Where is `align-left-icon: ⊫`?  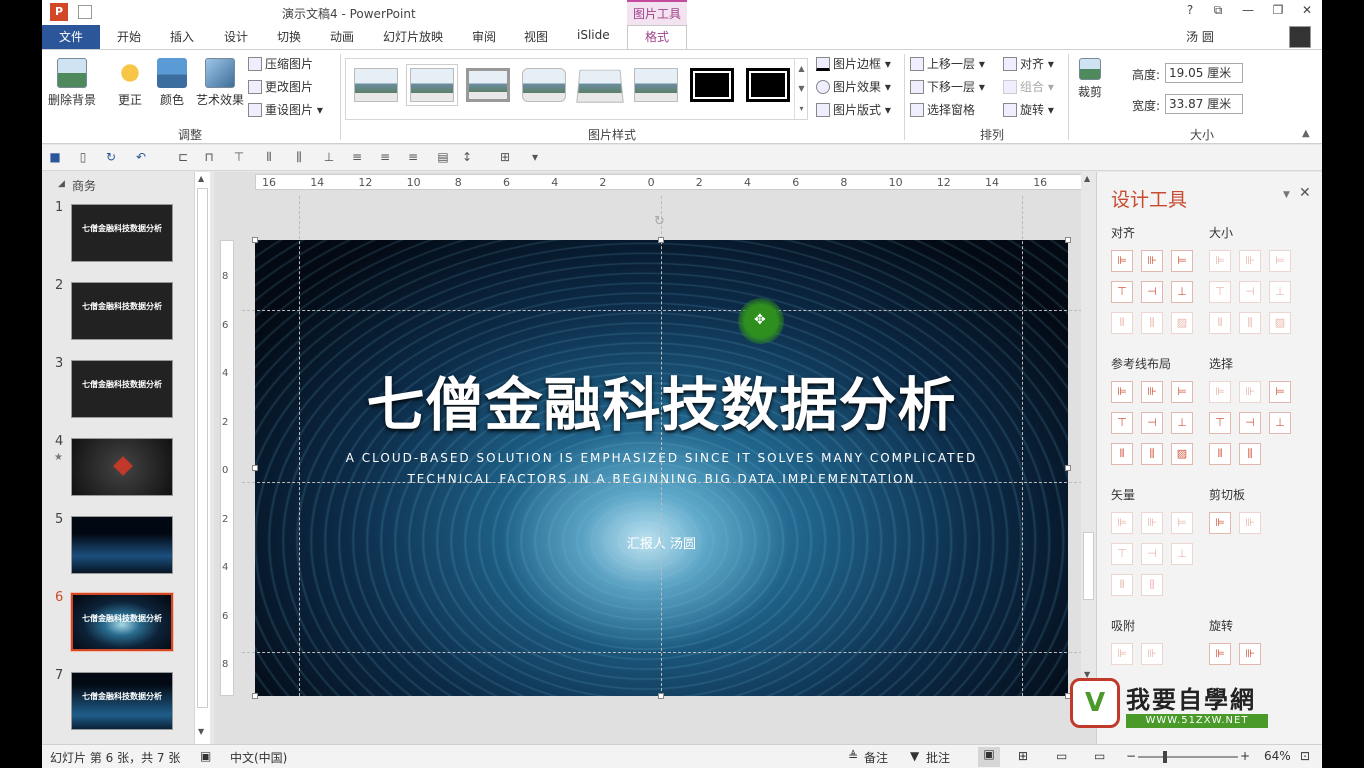 align-left-icon: ⊫ is located at coordinates (1122, 261).